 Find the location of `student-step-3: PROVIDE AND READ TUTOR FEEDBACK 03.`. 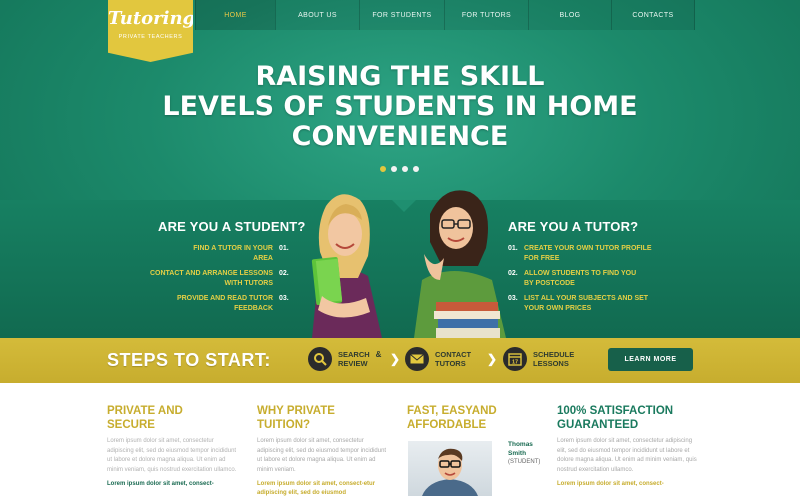

student-step-3: PROVIDE AND READ TUTOR FEEDBACK 03. is located at coordinates (232, 303).